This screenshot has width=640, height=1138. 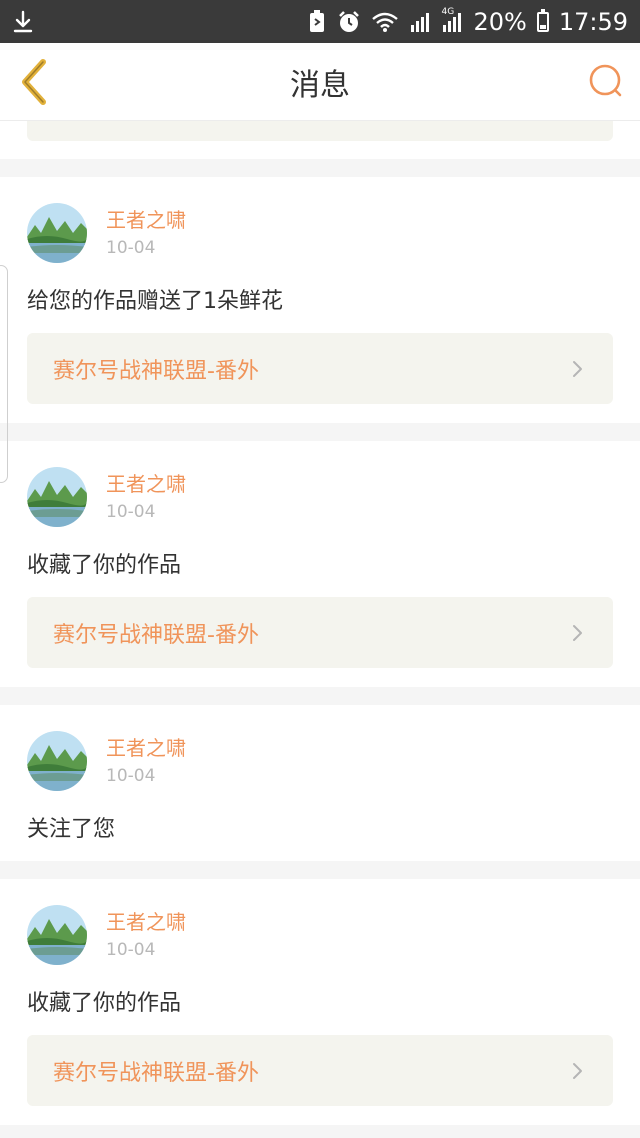 What do you see at coordinates (420, 22) in the screenshot?
I see `signal-icon` at bounding box center [420, 22].